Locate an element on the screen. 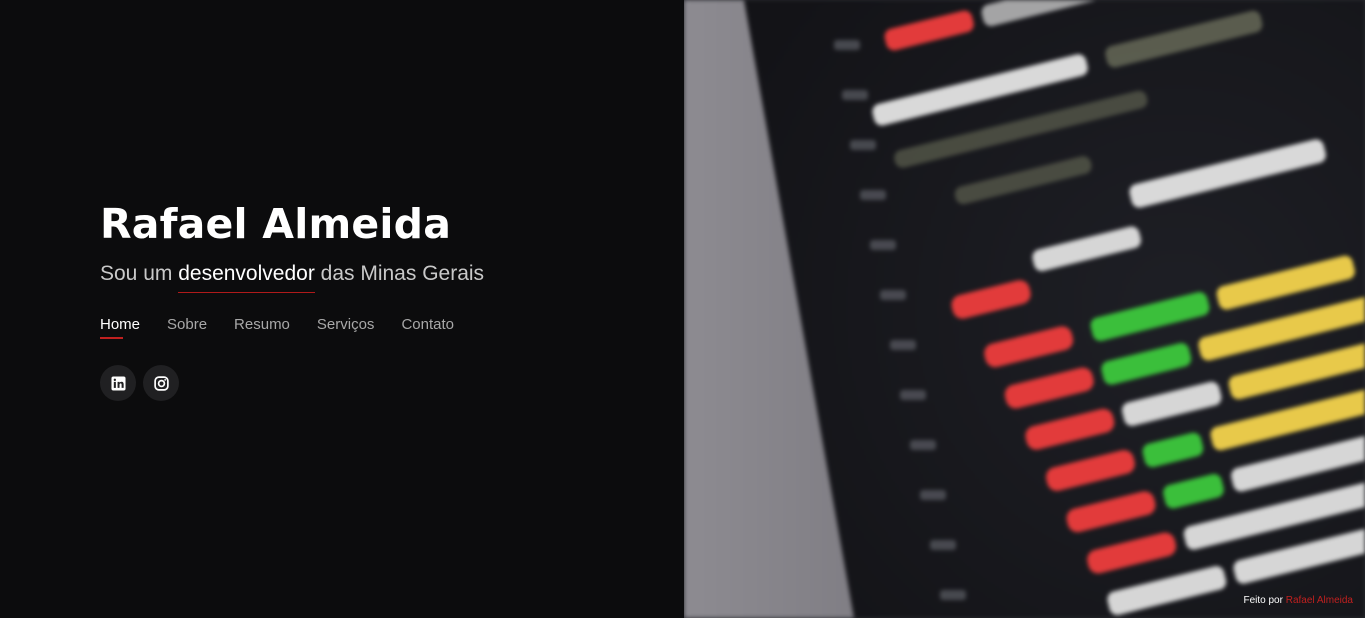  hero-tagline: Sou um desenvolvedor das Minas Gerais is located at coordinates (292, 276).